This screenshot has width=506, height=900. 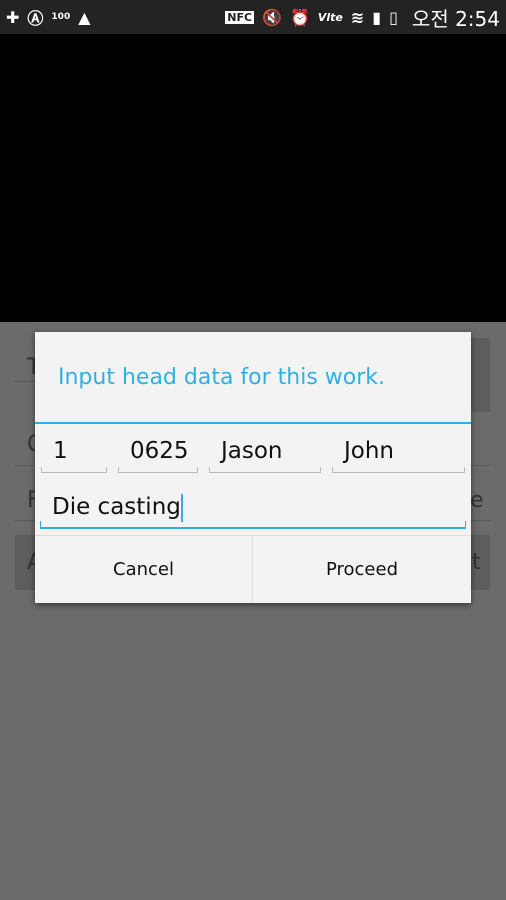 What do you see at coordinates (398, 453) in the screenshot?
I see `field-last-name: John` at bounding box center [398, 453].